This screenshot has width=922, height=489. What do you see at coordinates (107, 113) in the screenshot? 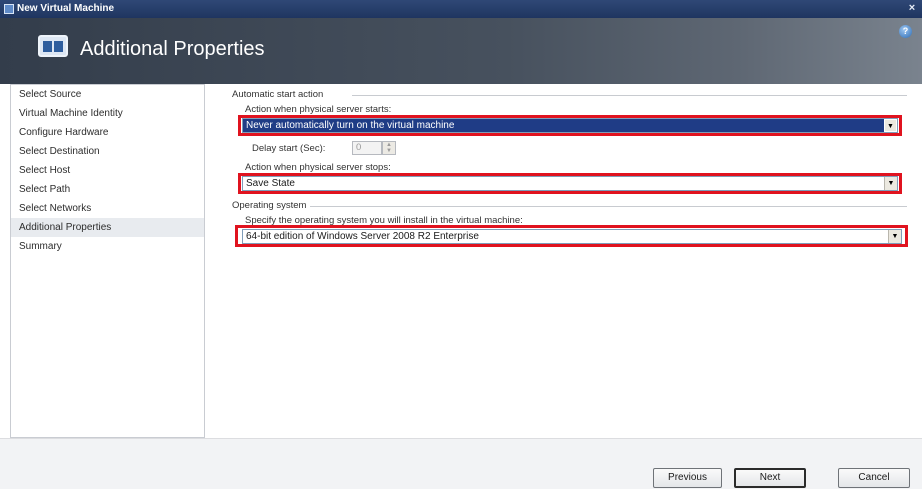
I see `sidebar-item-virtual-machine-identity: Virtual Machine Identity` at bounding box center [107, 113].